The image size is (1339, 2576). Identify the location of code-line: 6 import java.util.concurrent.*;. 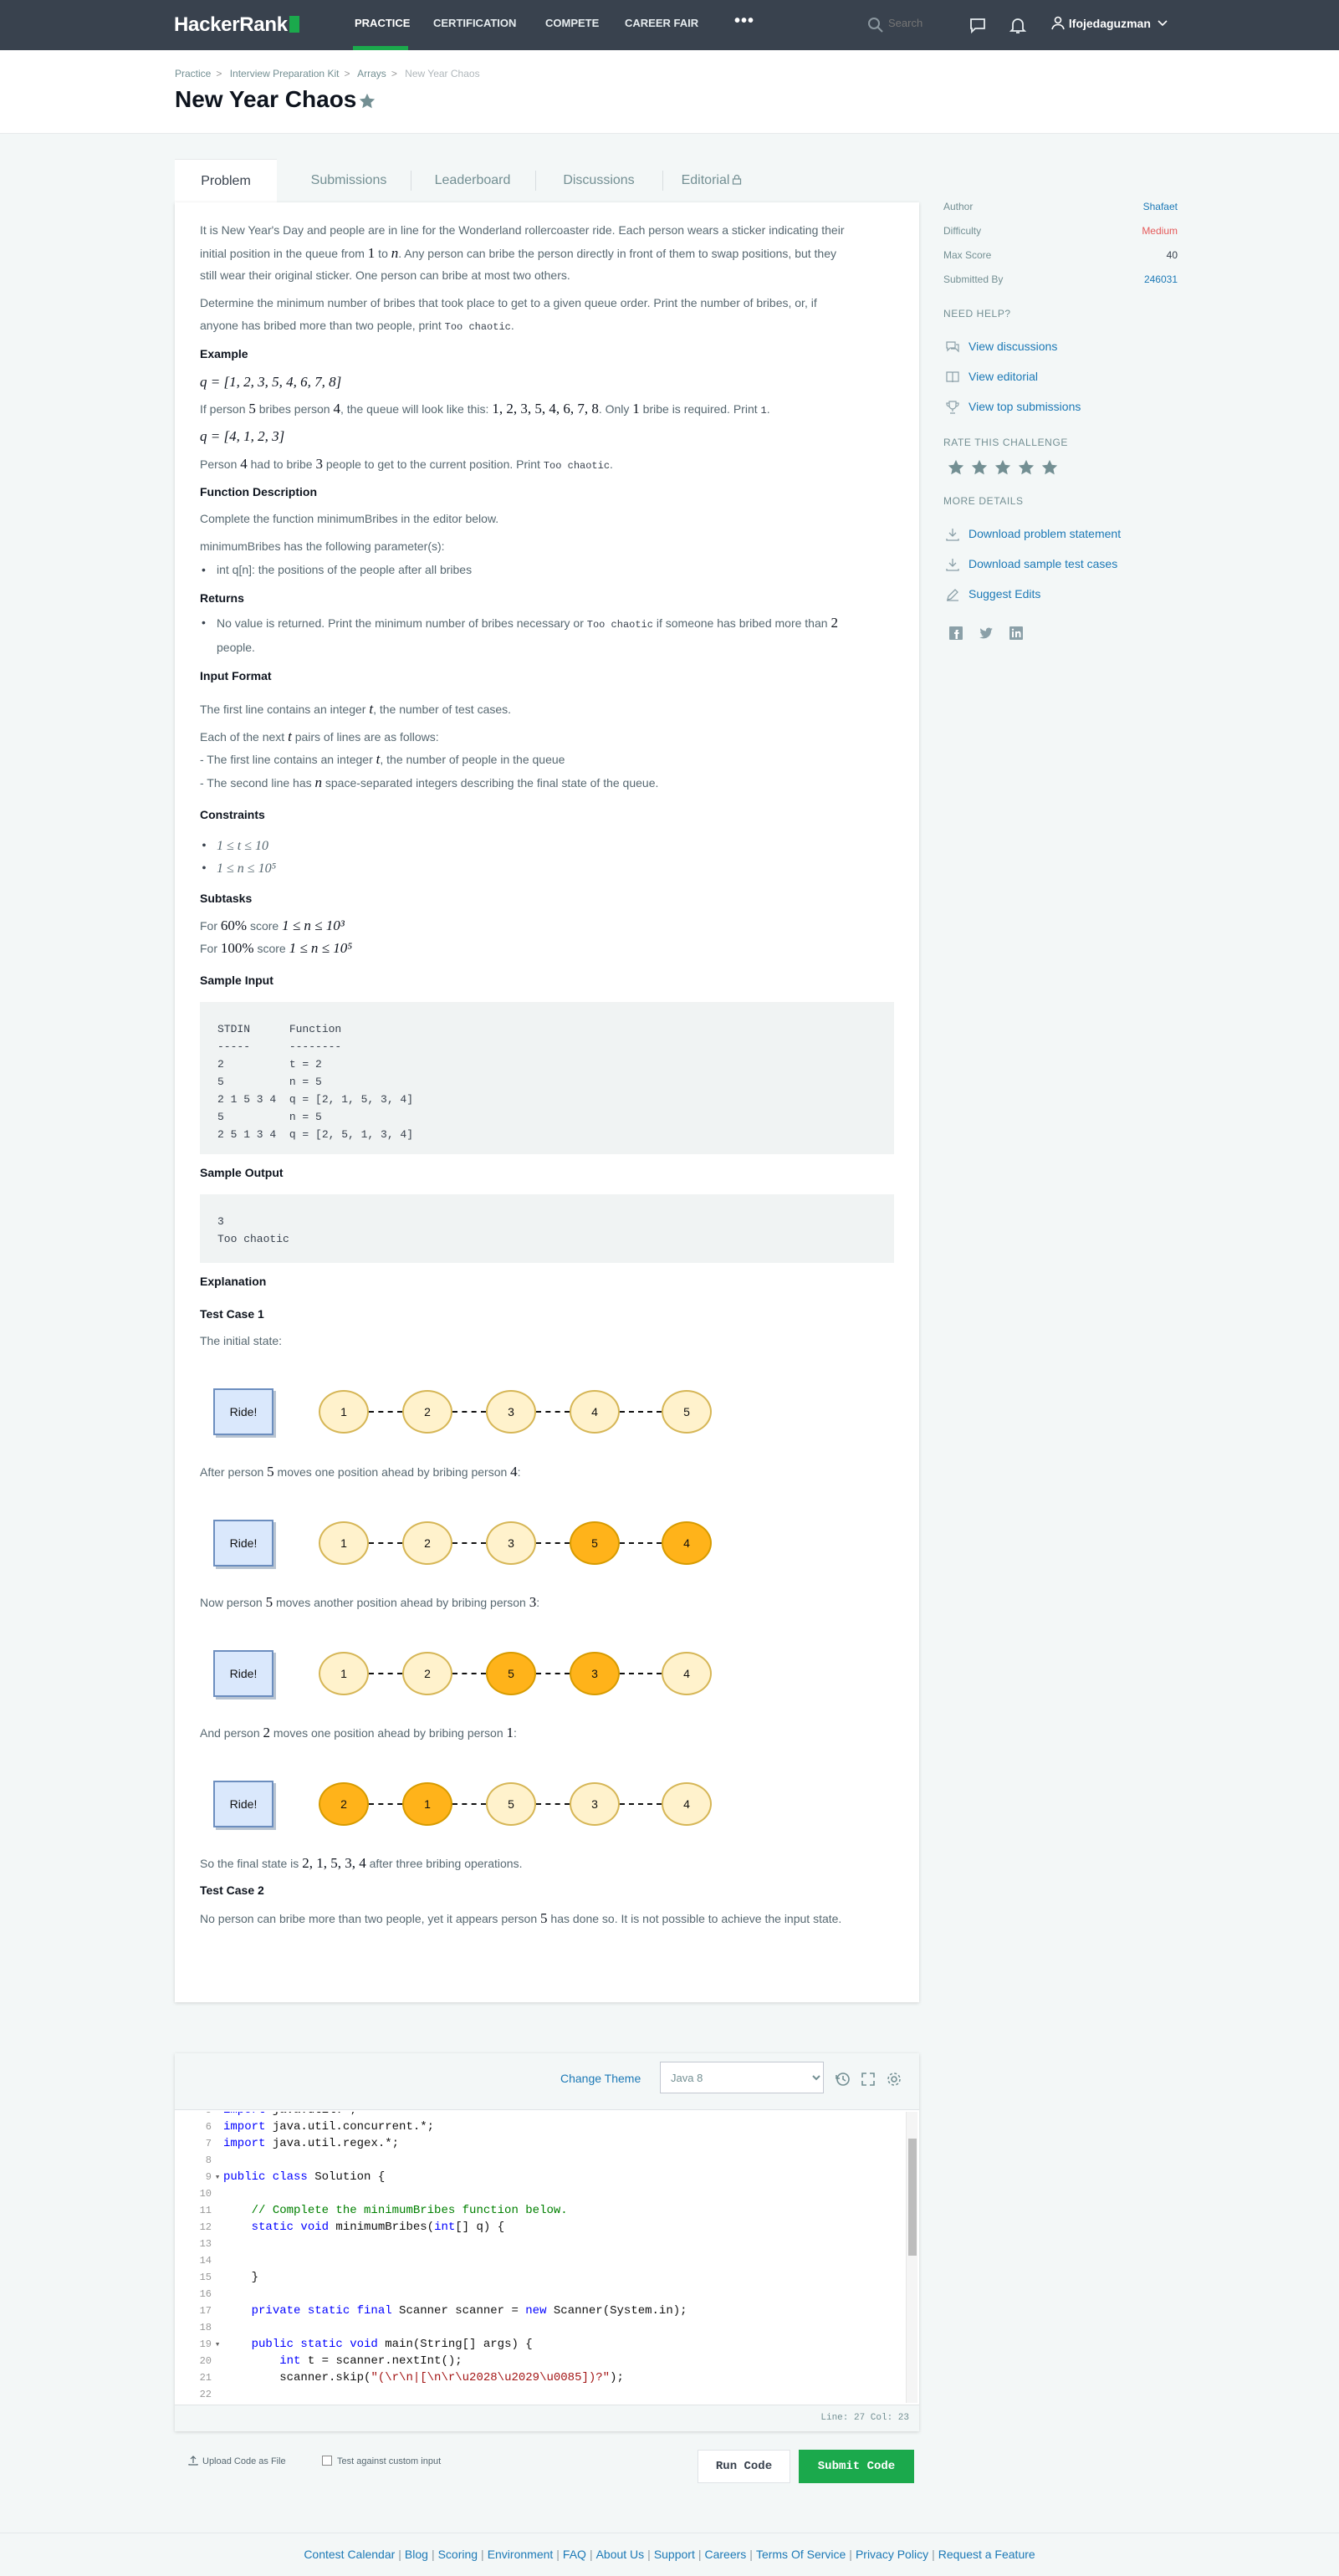
(543, 2127).